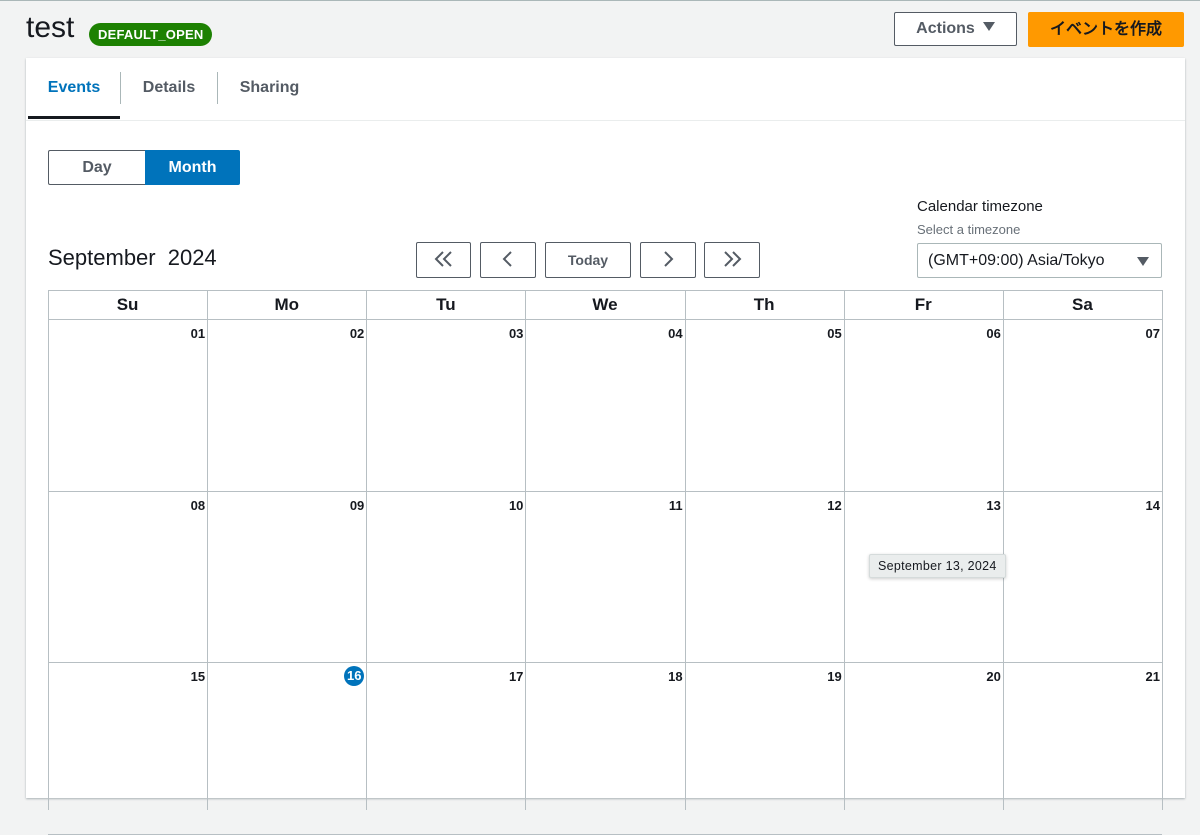  I want to click on double-chevron-right-icon, so click(732, 259).